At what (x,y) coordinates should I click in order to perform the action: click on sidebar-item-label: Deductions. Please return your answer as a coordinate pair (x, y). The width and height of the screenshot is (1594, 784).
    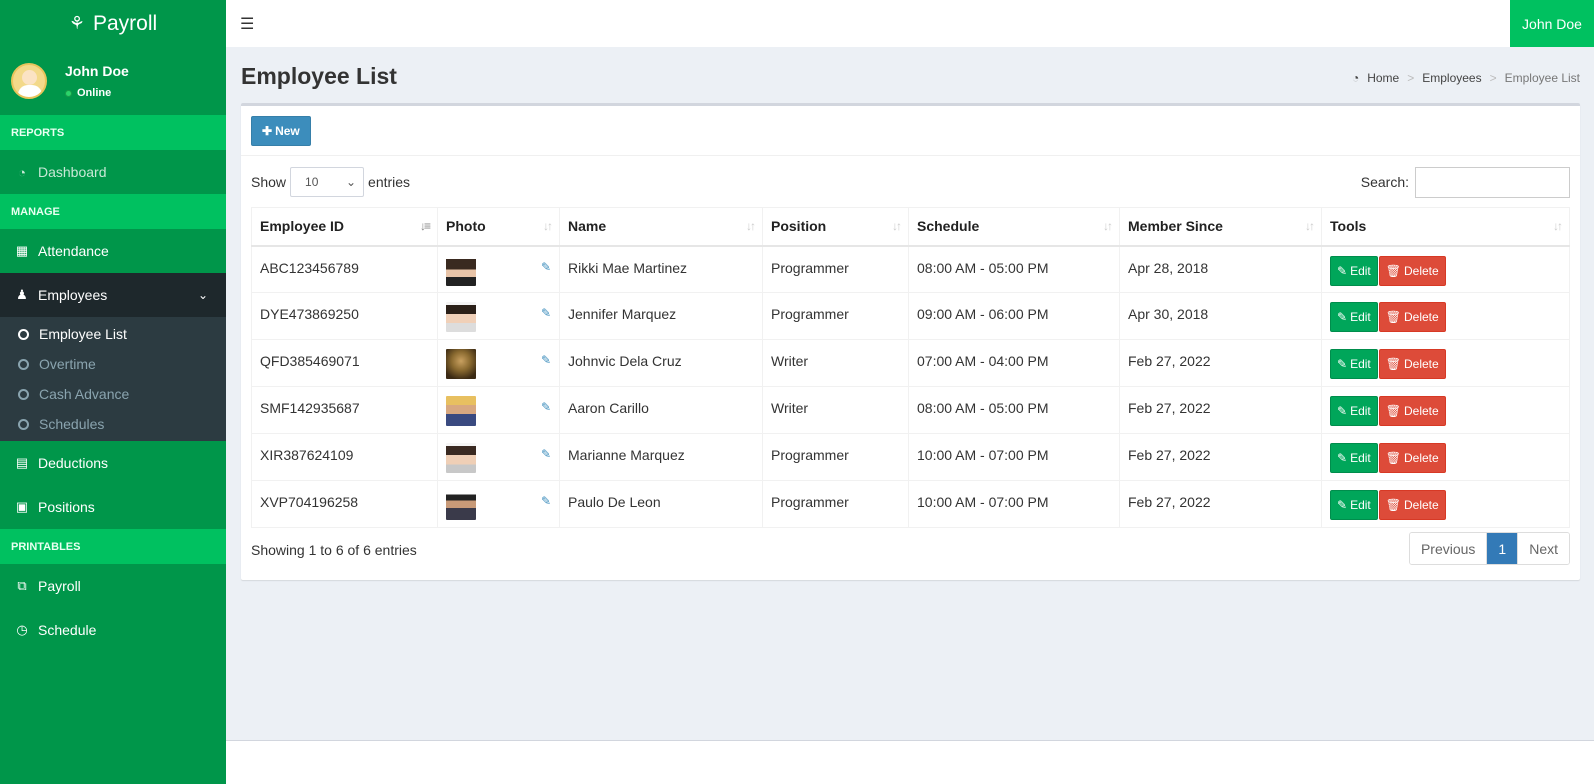
    Looking at the image, I should click on (73, 463).